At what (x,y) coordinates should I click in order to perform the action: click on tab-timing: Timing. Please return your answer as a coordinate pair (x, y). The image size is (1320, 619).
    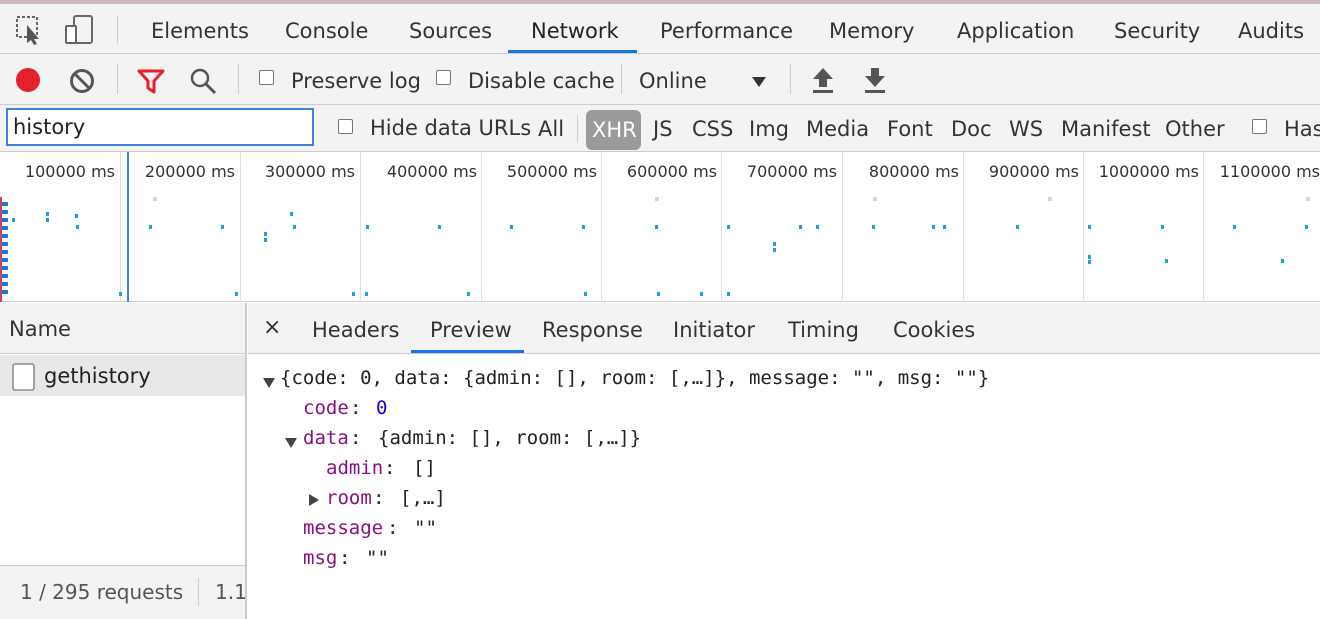
    Looking at the image, I should click on (823, 328).